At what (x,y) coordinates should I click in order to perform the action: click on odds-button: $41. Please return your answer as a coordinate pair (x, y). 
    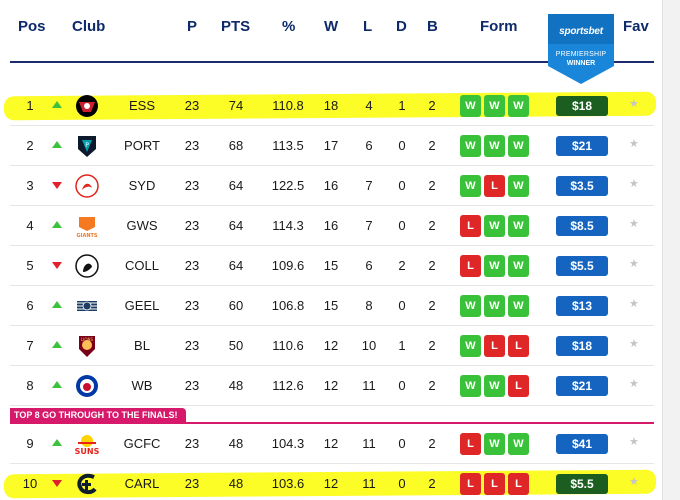
    Looking at the image, I should click on (582, 444).